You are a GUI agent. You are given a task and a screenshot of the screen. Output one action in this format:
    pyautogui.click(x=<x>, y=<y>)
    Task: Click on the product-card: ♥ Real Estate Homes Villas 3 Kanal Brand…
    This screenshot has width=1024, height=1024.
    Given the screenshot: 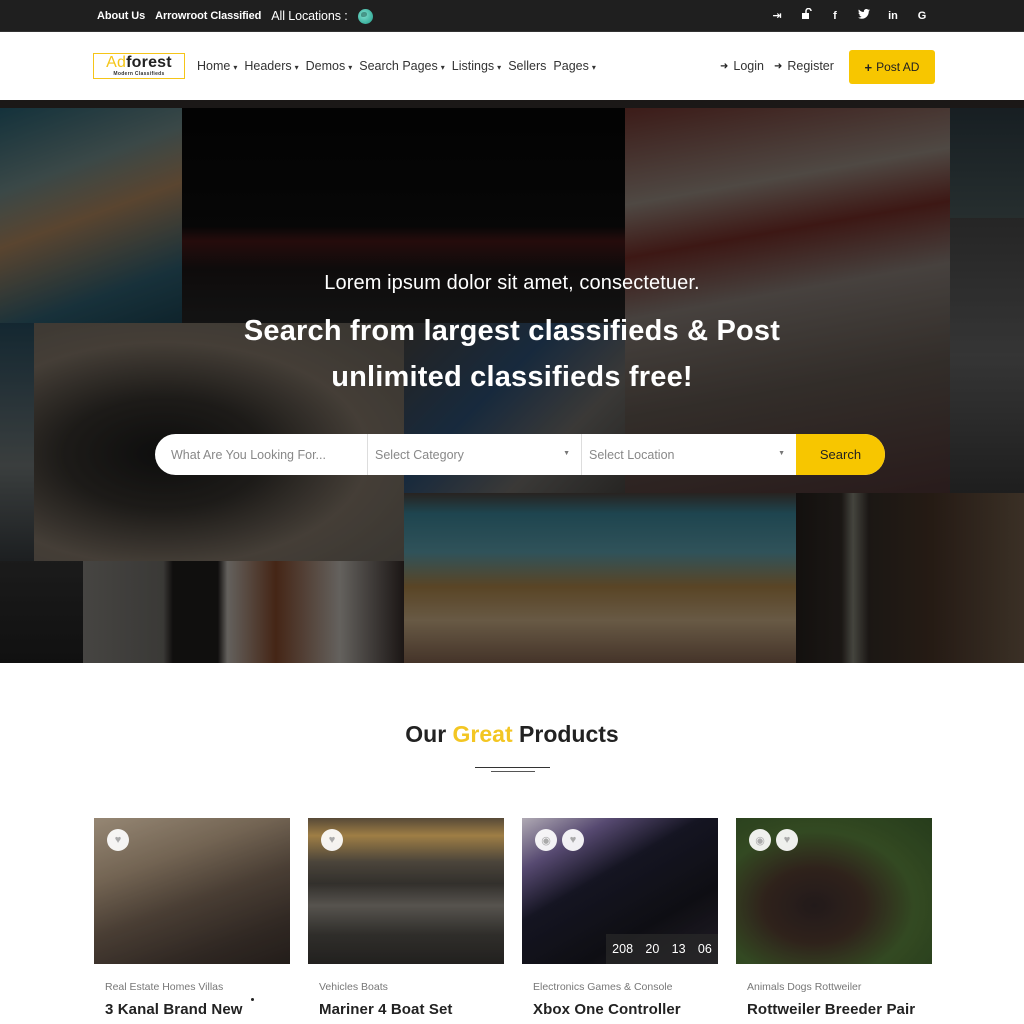 What is the action you would take?
    pyautogui.click(x=192, y=918)
    